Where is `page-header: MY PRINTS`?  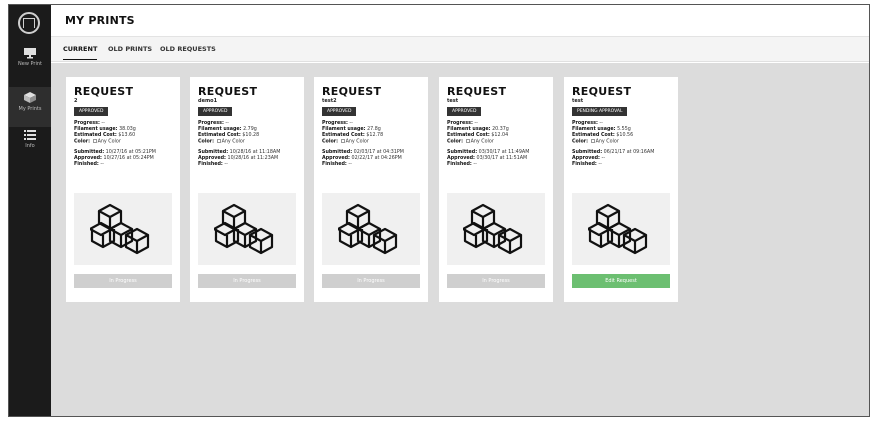
page-header: MY PRINTS is located at coordinates (460, 21).